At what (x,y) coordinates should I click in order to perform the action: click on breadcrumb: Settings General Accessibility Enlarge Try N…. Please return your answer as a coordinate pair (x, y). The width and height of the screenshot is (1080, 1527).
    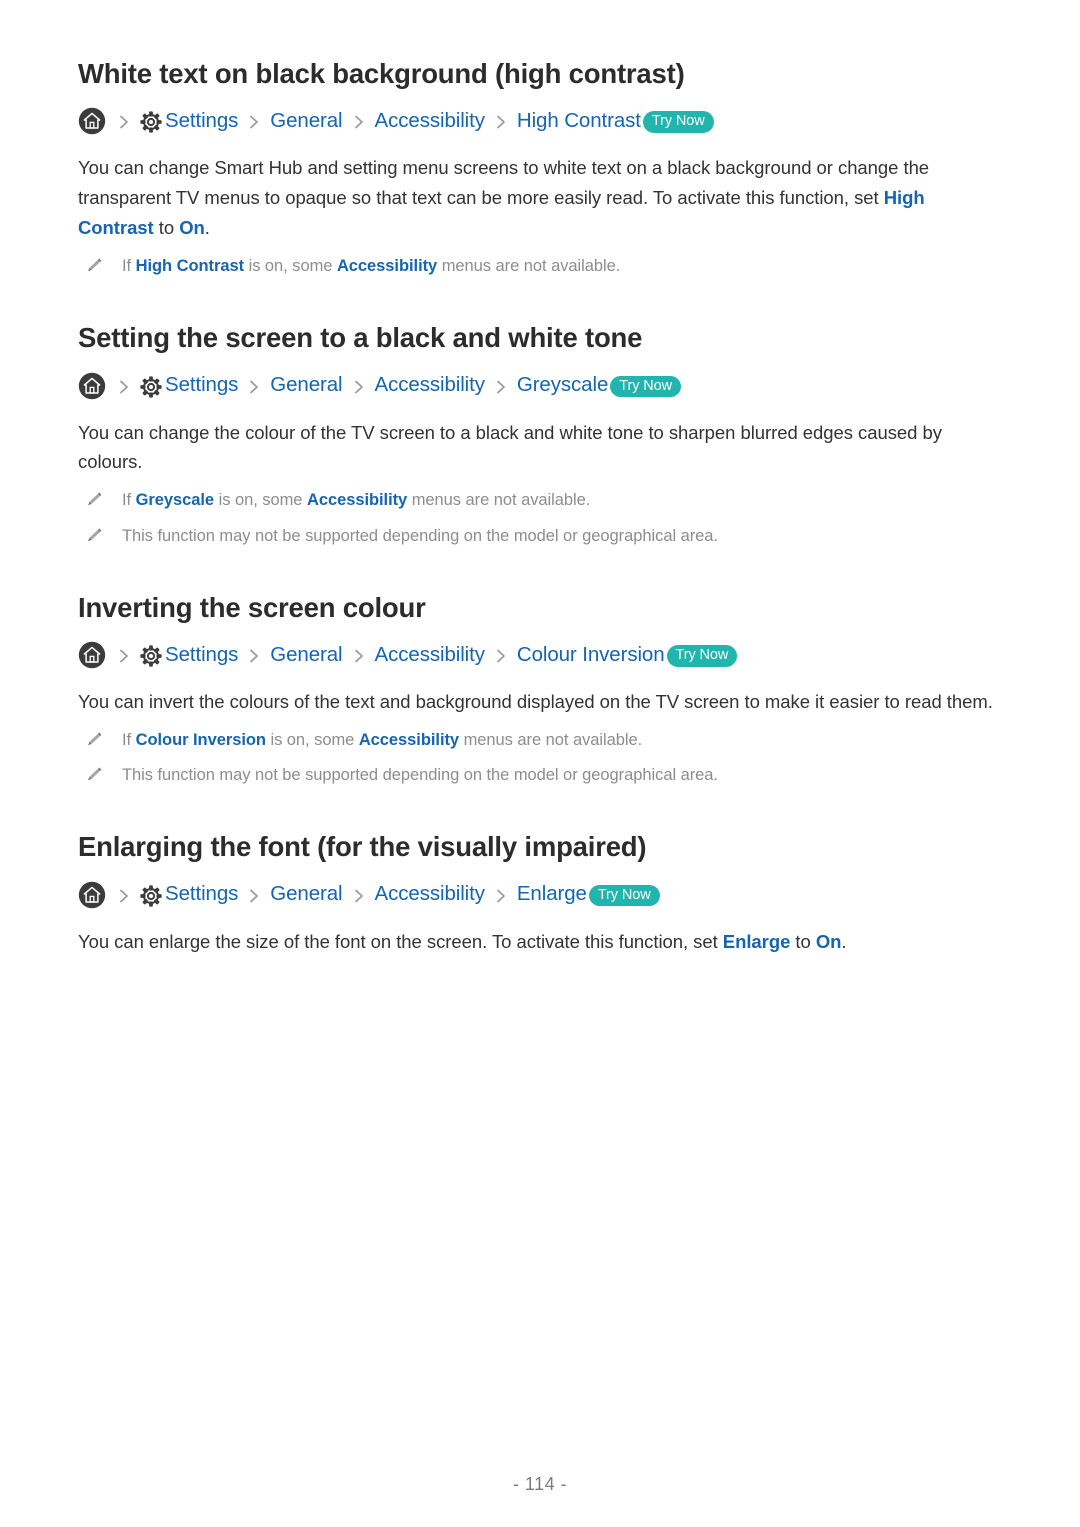
    Looking at the image, I should click on (540, 895).